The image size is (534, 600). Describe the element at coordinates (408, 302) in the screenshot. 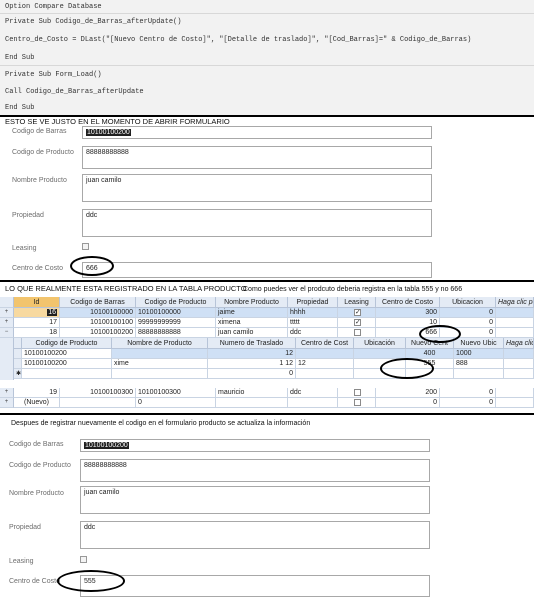

I see `column-header-centro: Centro de Costo` at that location.